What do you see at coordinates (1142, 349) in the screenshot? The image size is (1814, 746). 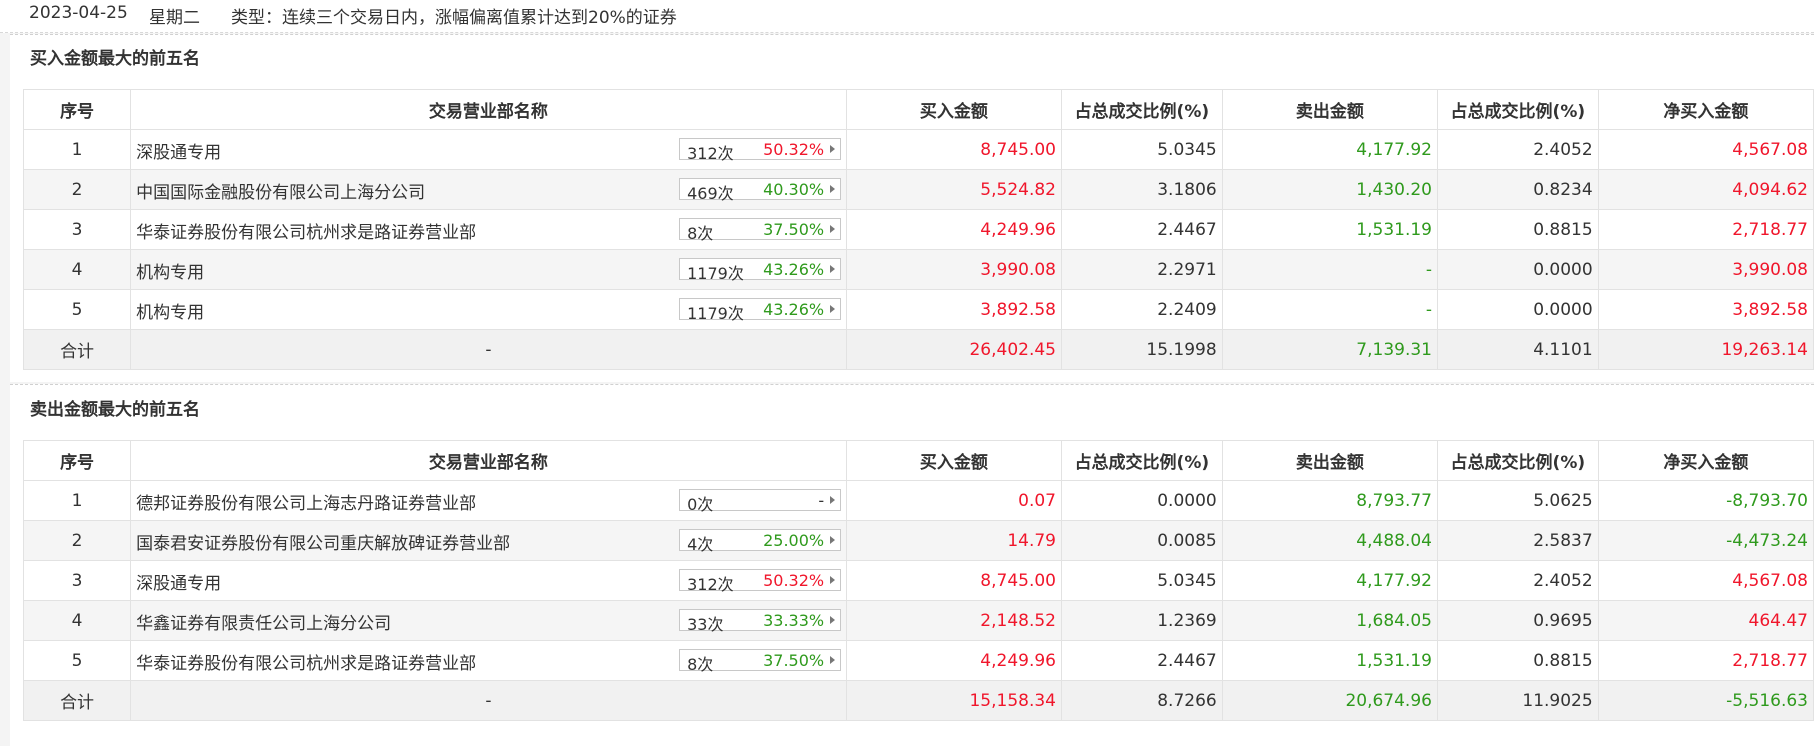 I see `total-buy-ratio: 15.1998` at bounding box center [1142, 349].